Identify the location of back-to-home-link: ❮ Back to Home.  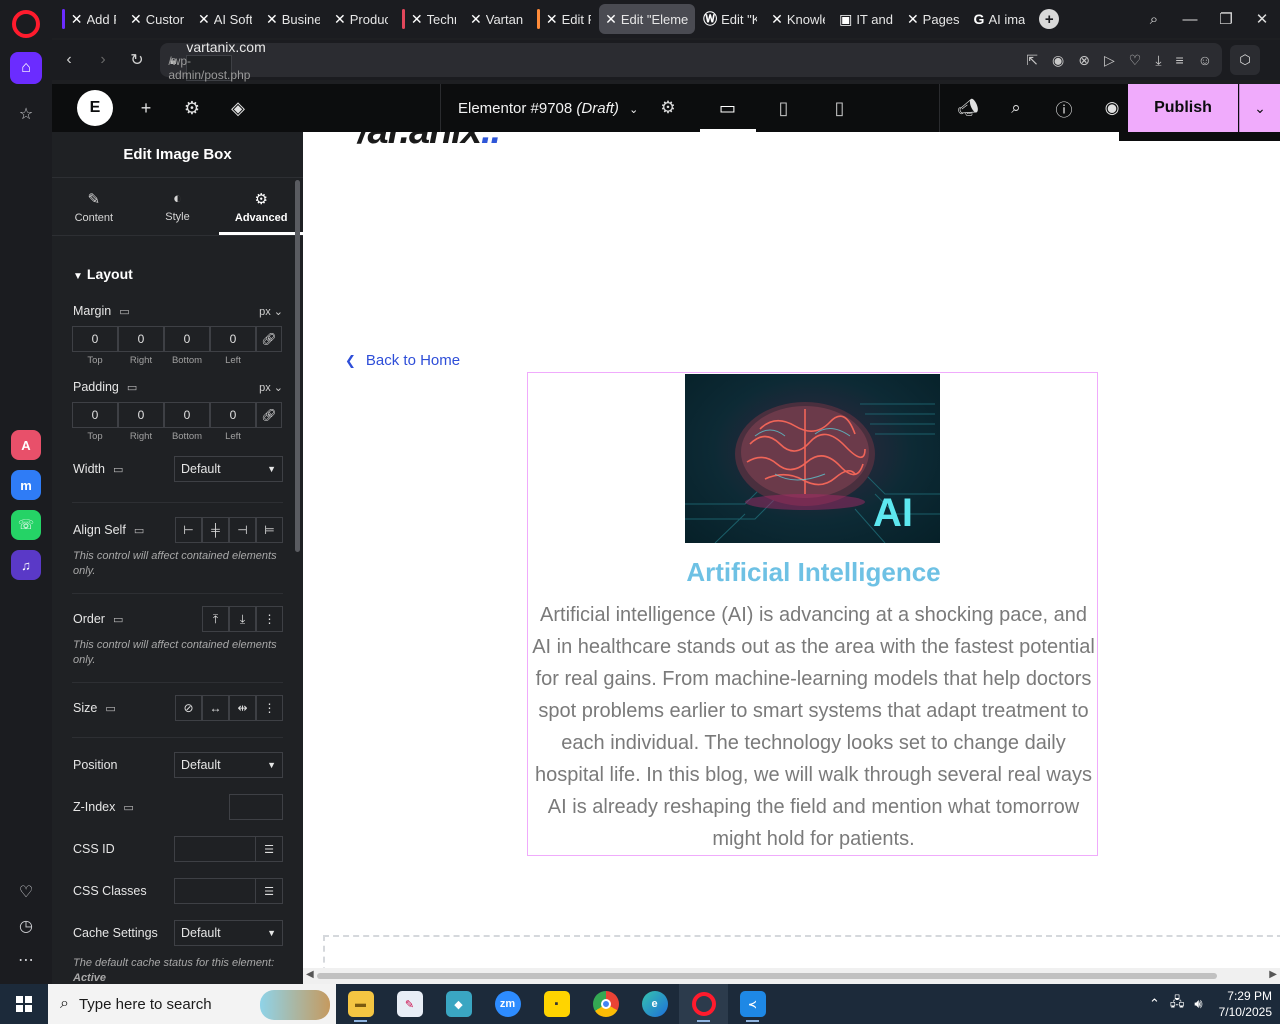
(402, 360).